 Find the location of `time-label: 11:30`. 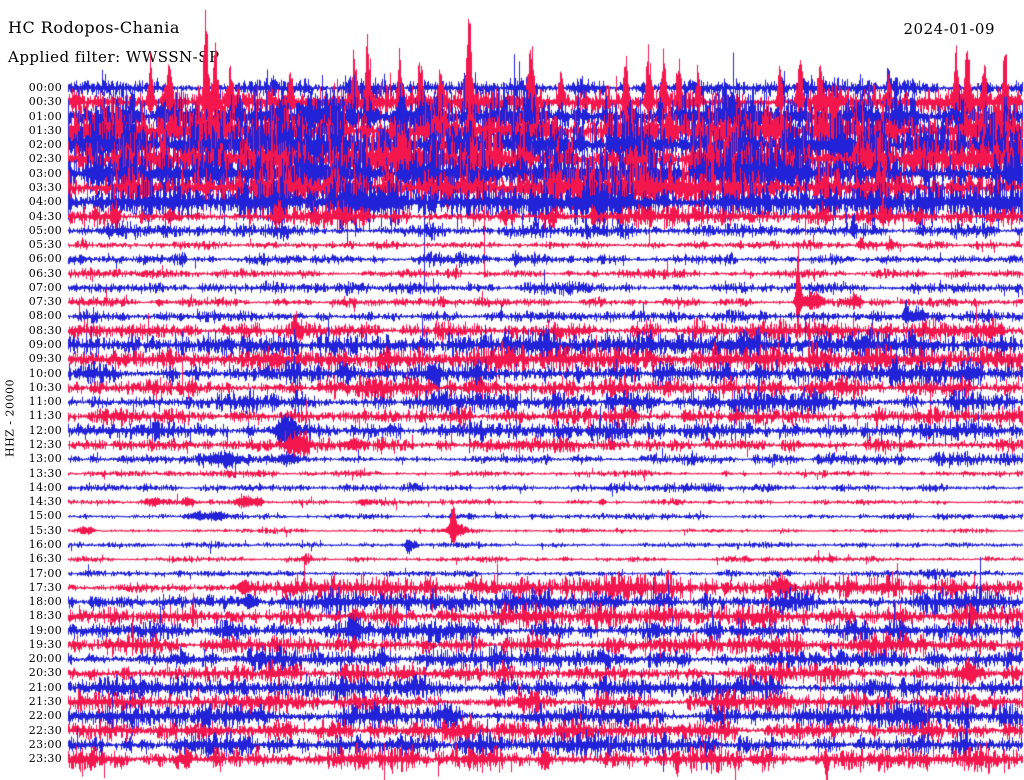

time-label: 11:30 is located at coordinates (45, 416).